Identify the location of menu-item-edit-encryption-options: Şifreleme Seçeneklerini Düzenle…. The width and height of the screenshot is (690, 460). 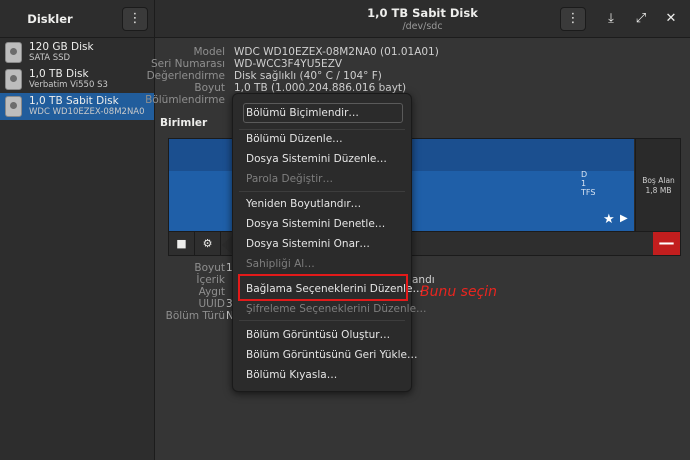
(336, 309).